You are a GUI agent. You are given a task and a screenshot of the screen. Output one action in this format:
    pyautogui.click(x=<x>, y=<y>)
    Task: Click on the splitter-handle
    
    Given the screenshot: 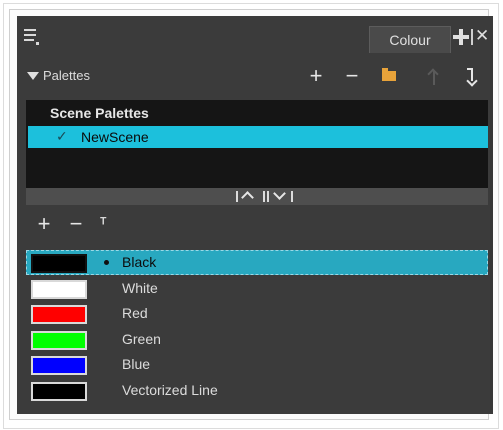 What is the action you would take?
    pyautogui.click(x=257, y=196)
    